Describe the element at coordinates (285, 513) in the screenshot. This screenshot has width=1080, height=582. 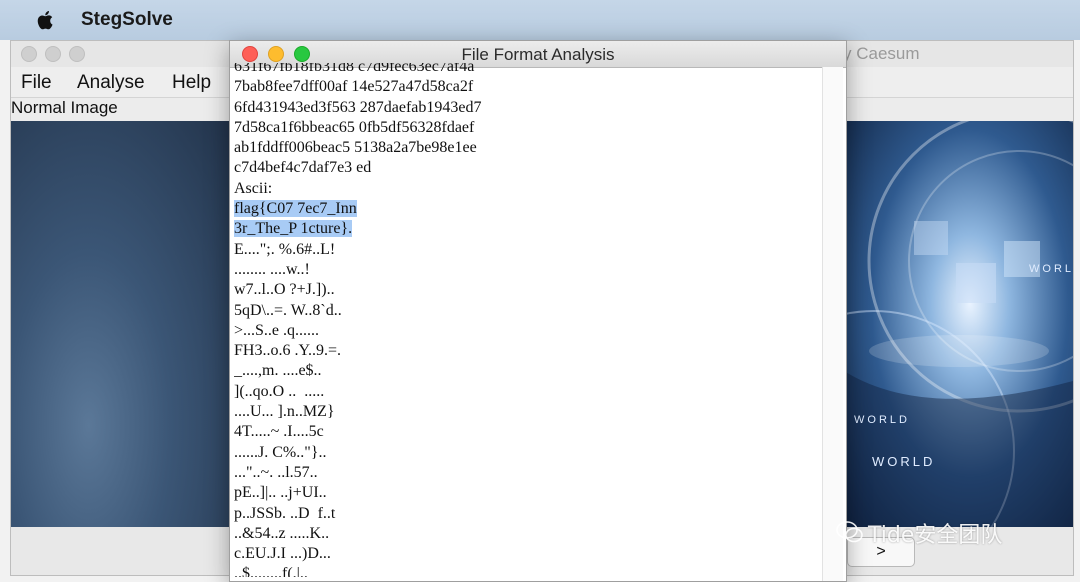
I see `analysis-line: p..JSSb. ..D f..t` at that location.